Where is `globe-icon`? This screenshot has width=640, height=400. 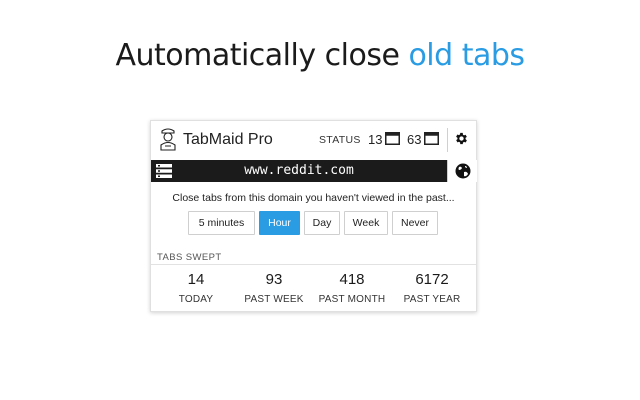
globe-icon is located at coordinates (463, 171).